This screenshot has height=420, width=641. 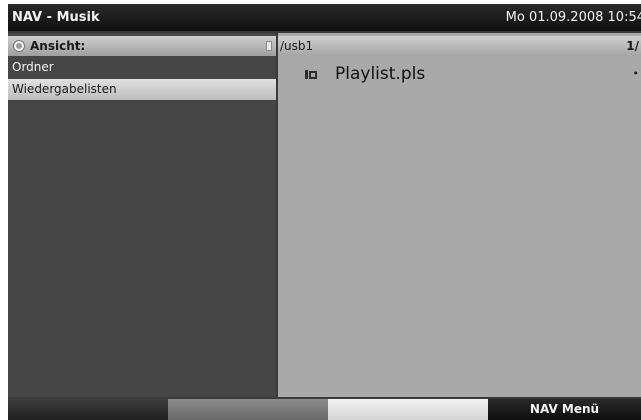 What do you see at coordinates (324, 17) in the screenshot?
I see `title-bar: NAV - Musik Mo 01.09.2008 10:54` at bounding box center [324, 17].